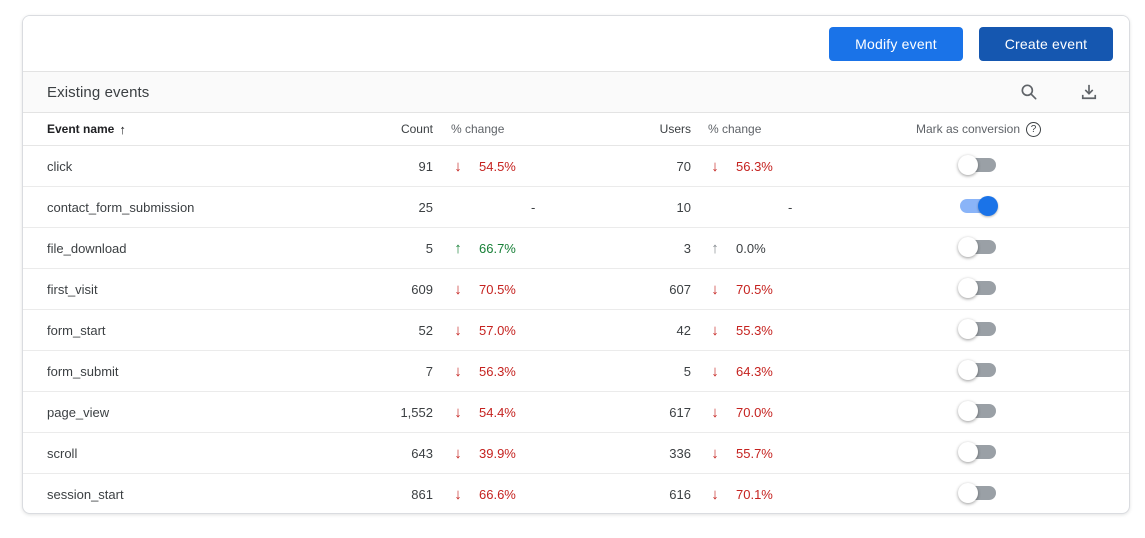 Image resolution: width=1145 pixels, height=538 pixels. What do you see at coordinates (790, 207) in the screenshot?
I see `users-change-value: -` at bounding box center [790, 207].